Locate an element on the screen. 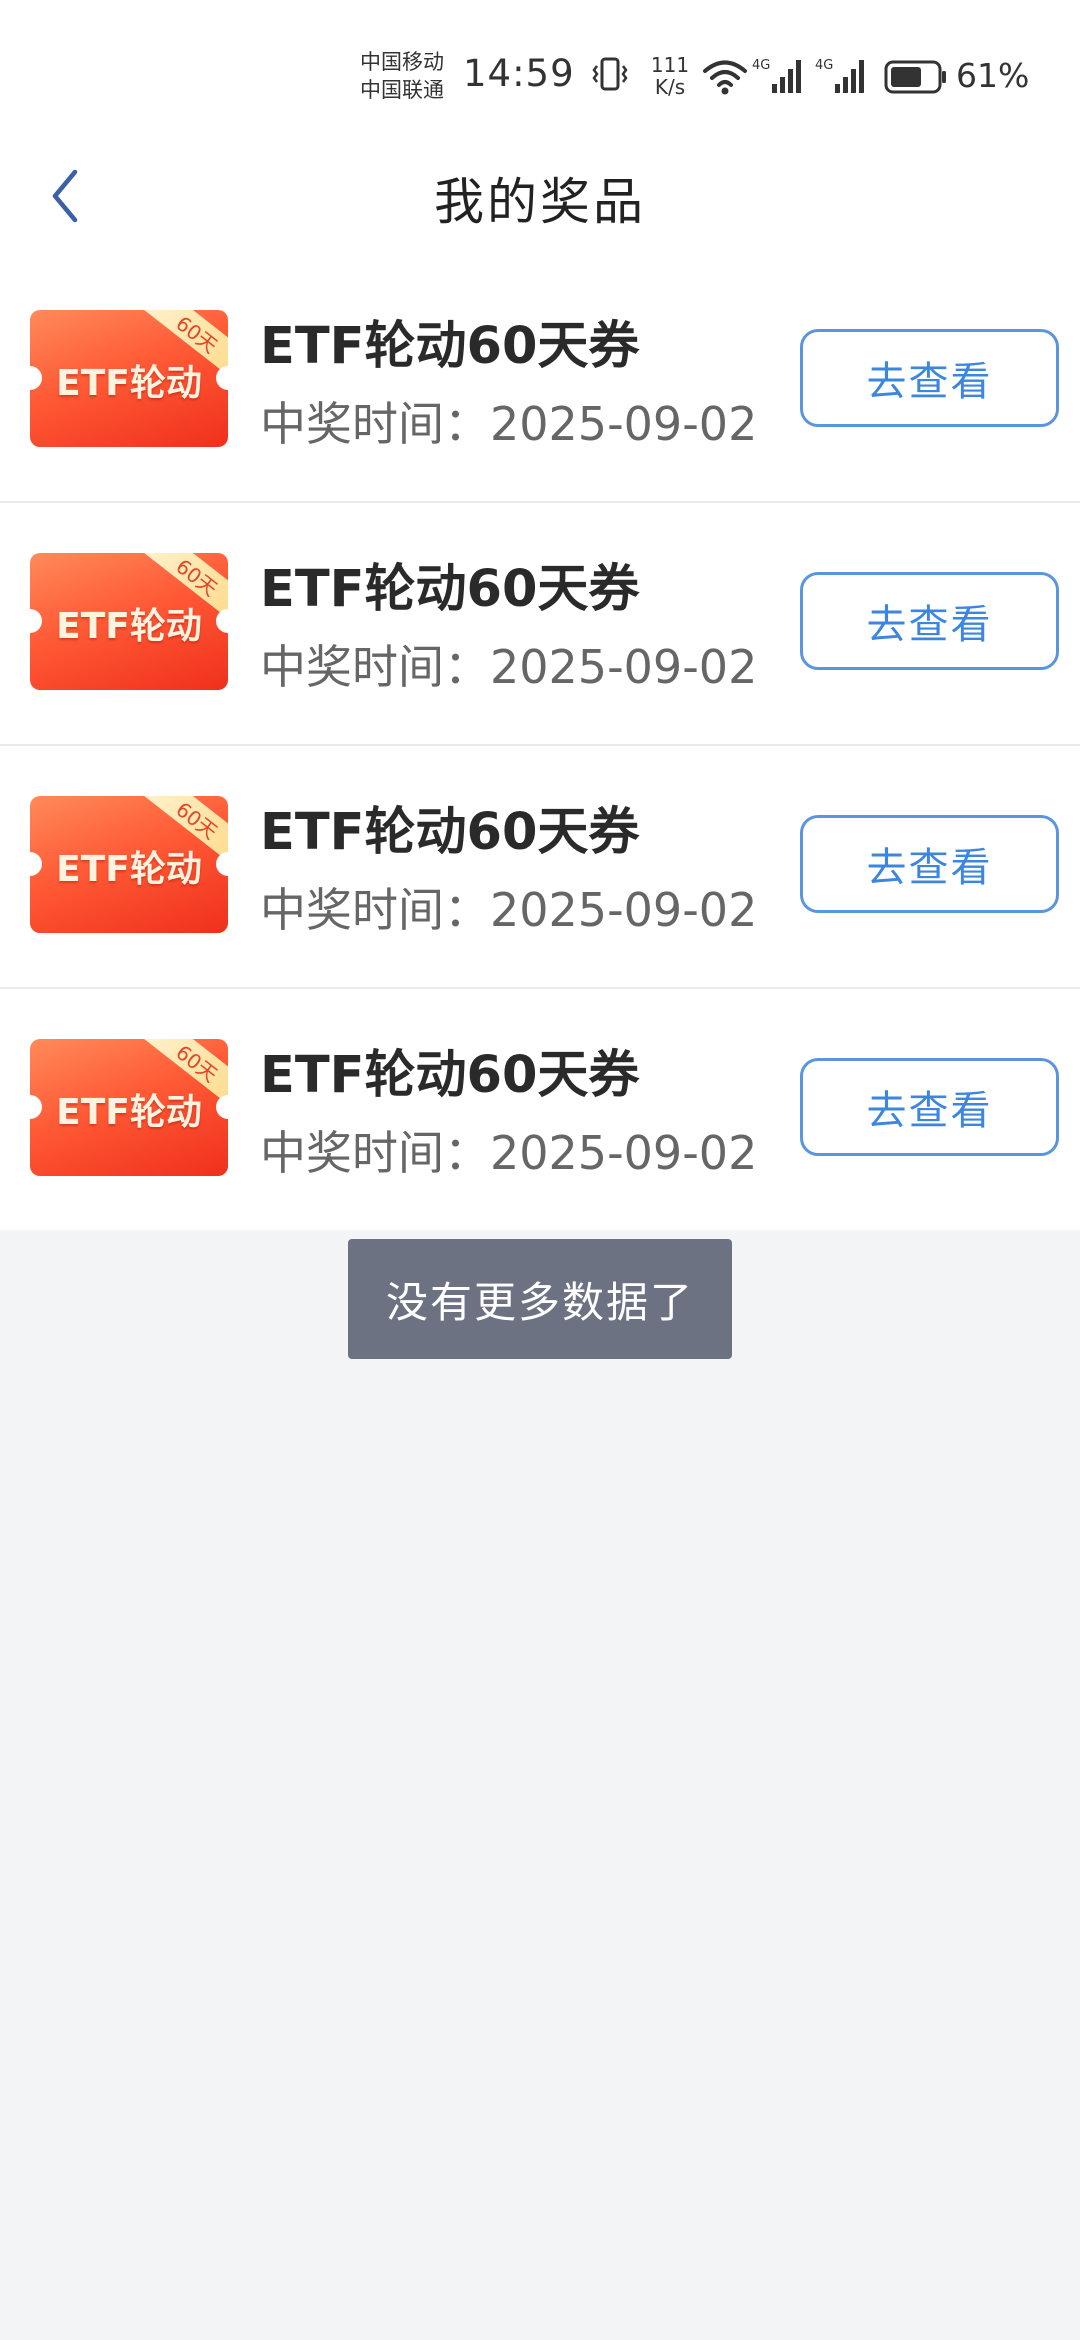  net-speed-unit: K/s is located at coordinates (670, 87).